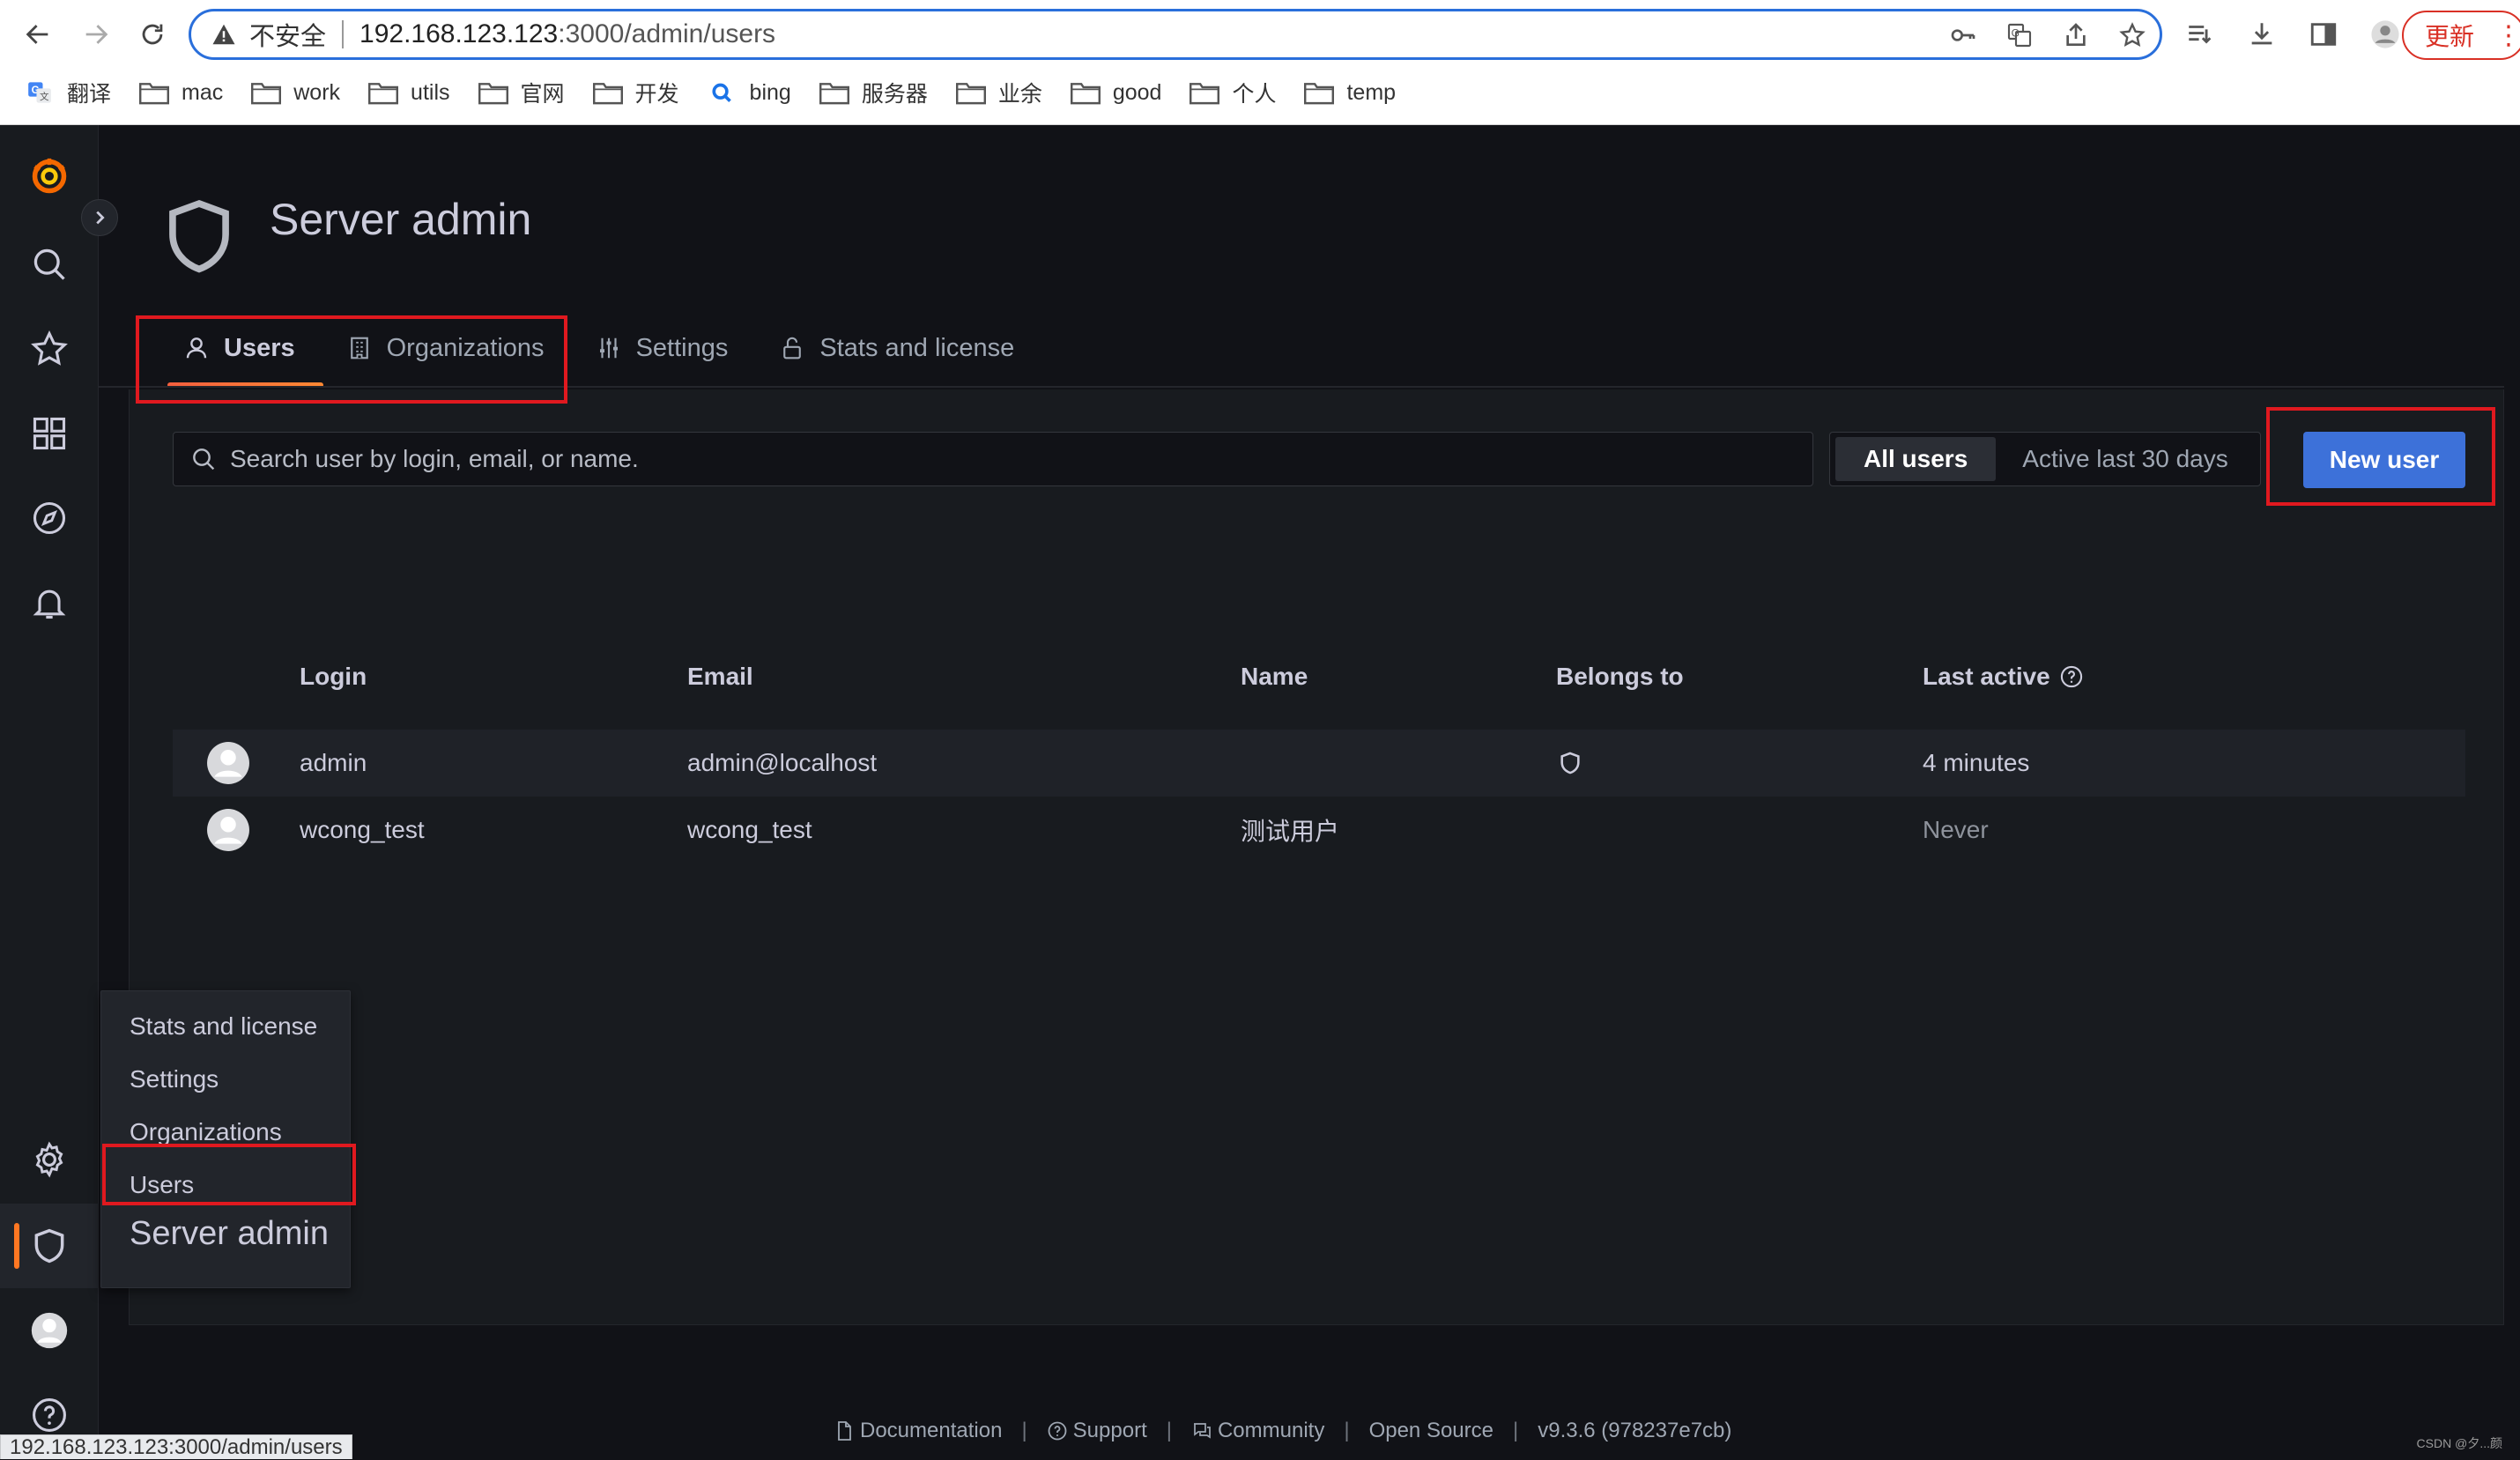 The height and width of the screenshot is (1460, 2520). I want to click on lock-icon, so click(792, 348).